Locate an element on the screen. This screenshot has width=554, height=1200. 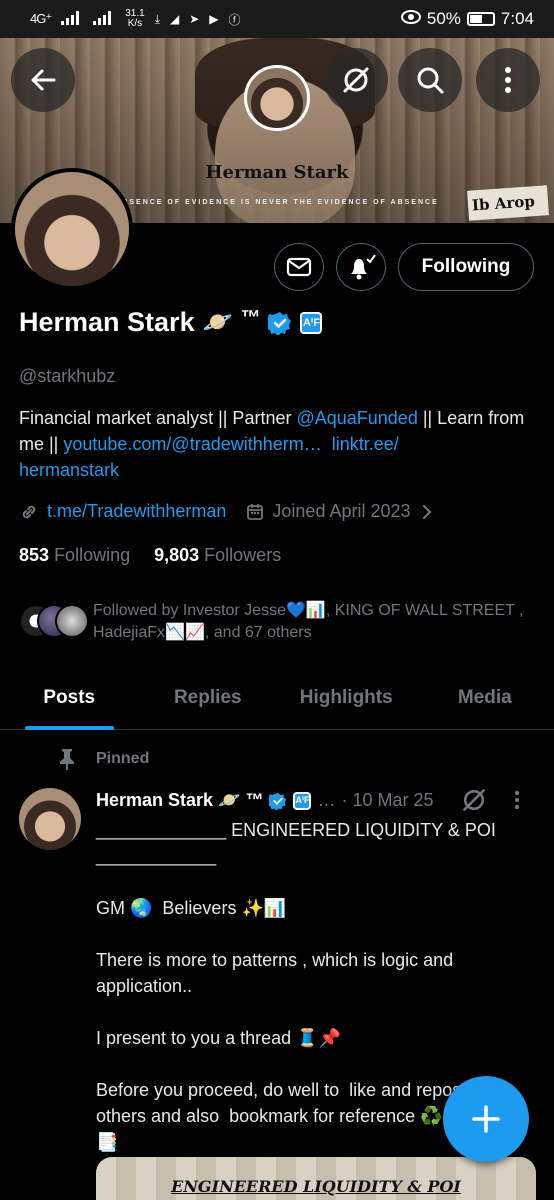
tab-posts: Posts is located at coordinates (69, 699).